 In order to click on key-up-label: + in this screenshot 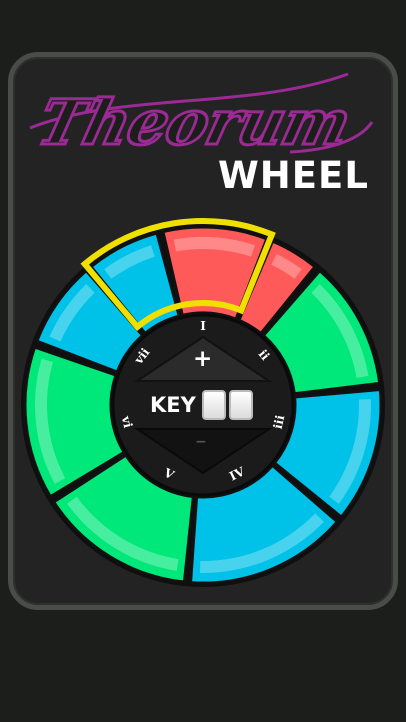, I will do `click(203, 359)`.